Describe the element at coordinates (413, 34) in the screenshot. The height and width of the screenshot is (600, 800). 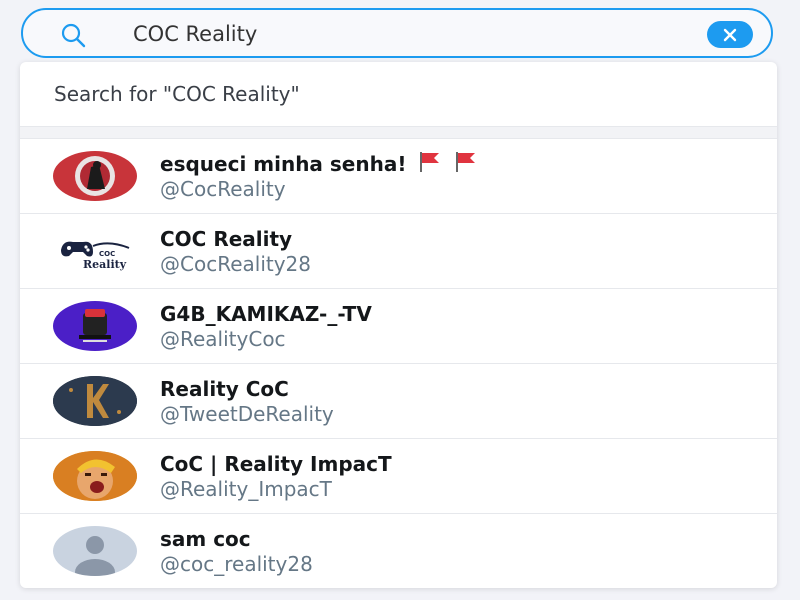
I see `search-input` at that location.